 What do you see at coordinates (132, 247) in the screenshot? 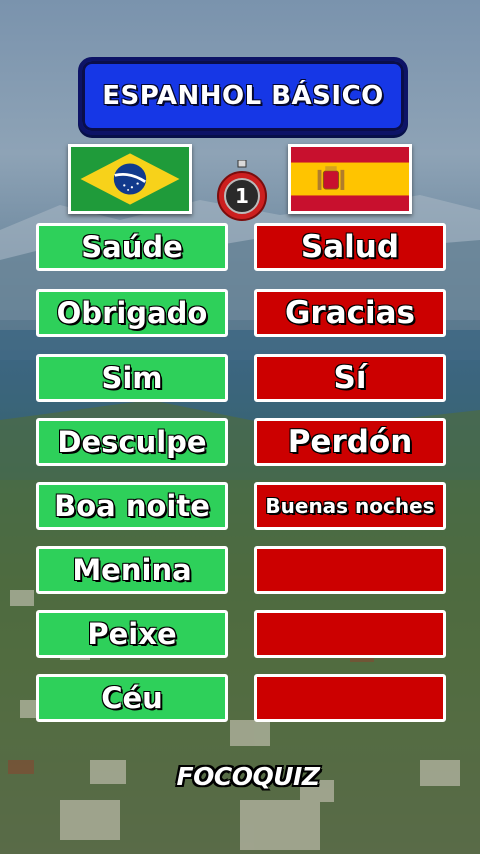
I see `portuguese-word-1: Saúde` at bounding box center [132, 247].